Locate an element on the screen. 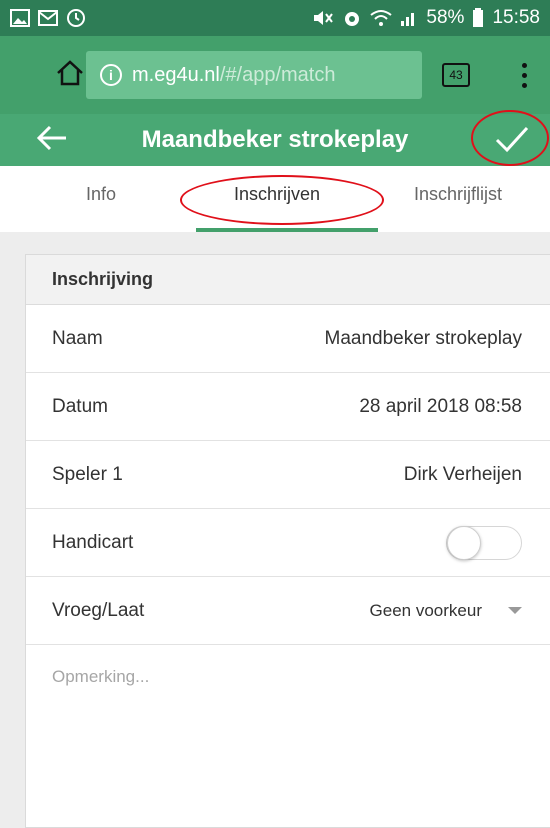 The width and height of the screenshot is (550, 828). page-title: Maandbeker strokeplay is located at coordinates (275, 139).